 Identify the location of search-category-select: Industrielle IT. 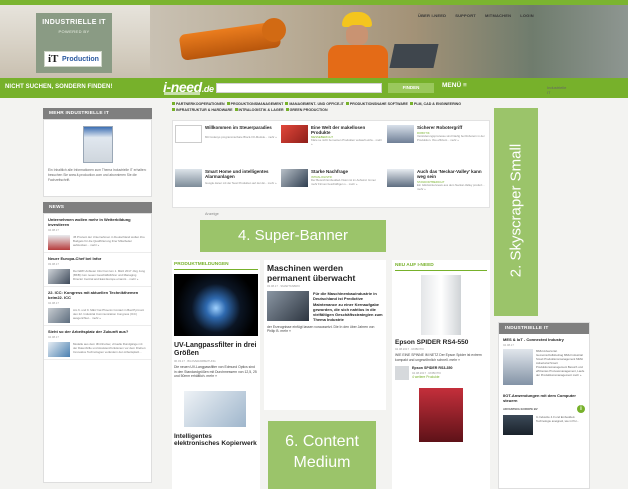
(556, 90).